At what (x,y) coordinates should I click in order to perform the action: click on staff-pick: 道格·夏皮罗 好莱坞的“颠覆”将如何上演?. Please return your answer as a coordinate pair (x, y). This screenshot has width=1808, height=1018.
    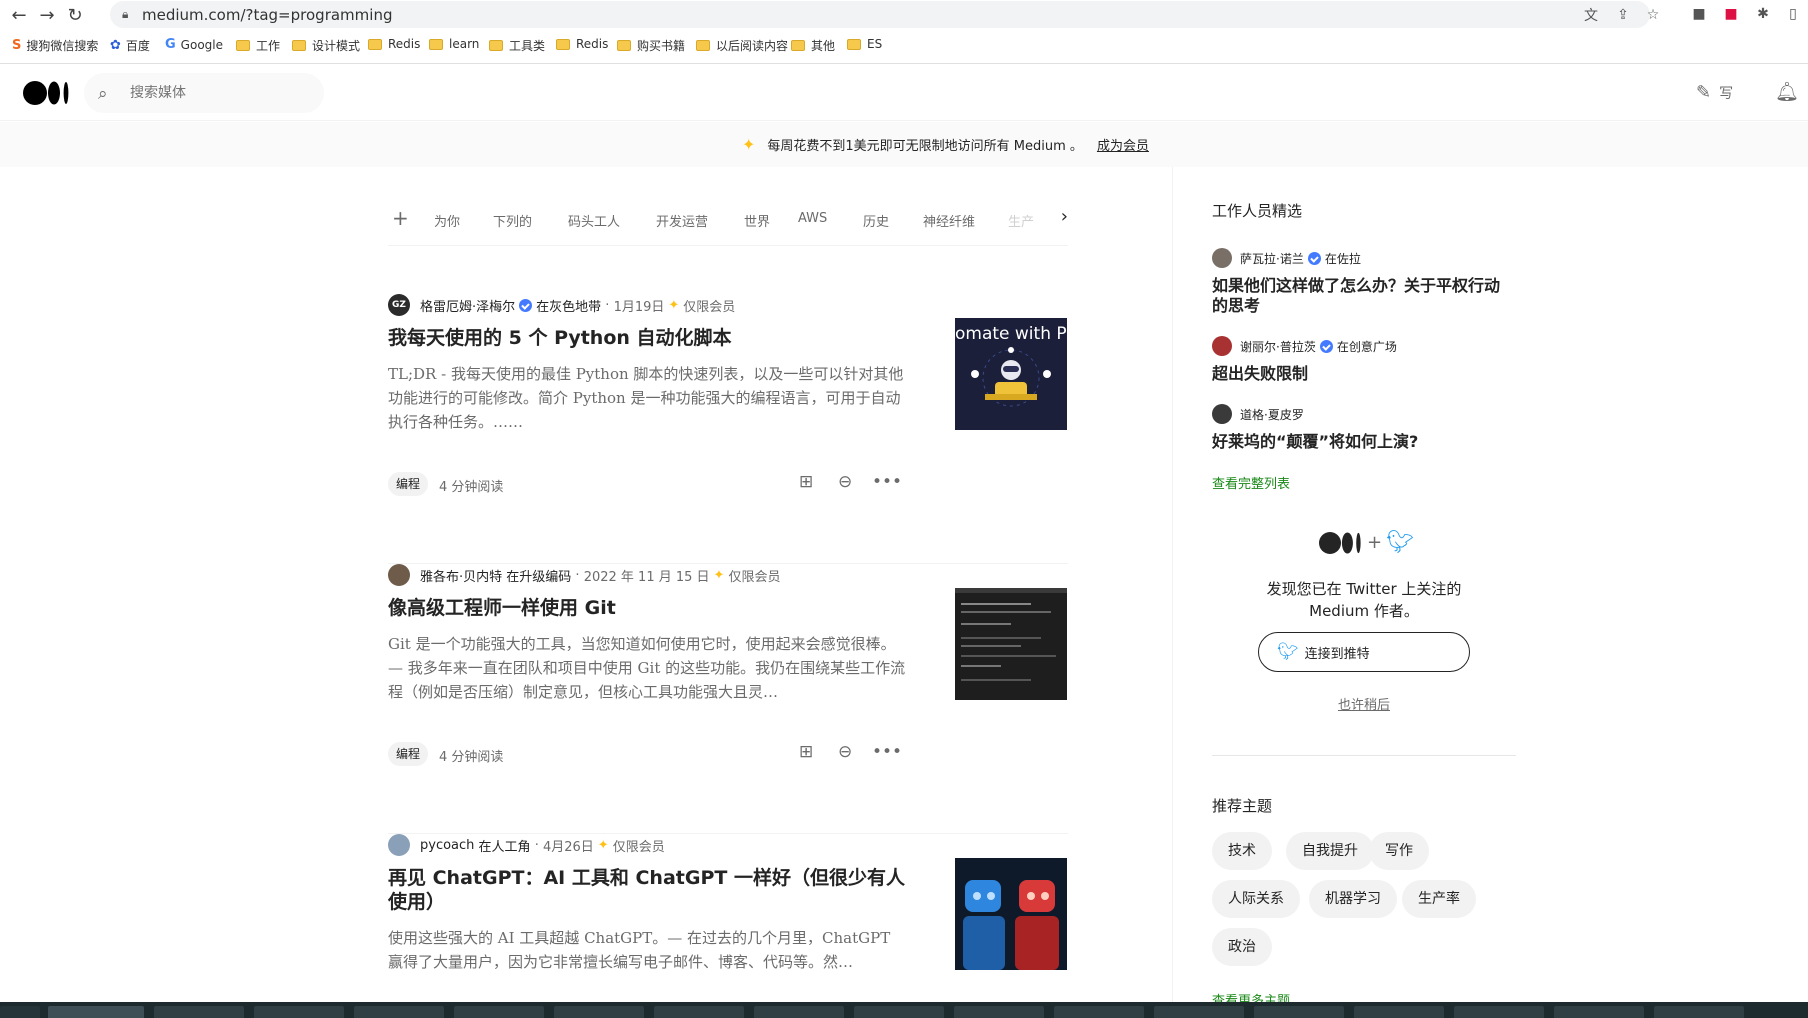
    Looking at the image, I should click on (1315, 428).